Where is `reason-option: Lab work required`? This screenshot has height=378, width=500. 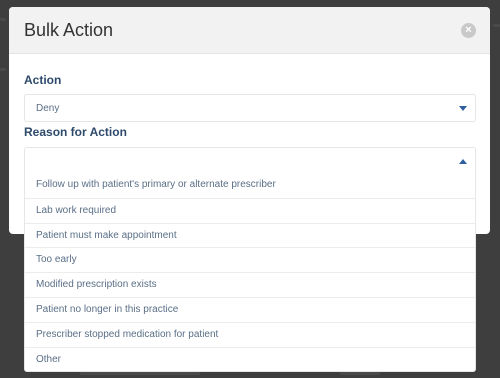 reason-option: Lab work required is located at coordinates (250, 210).